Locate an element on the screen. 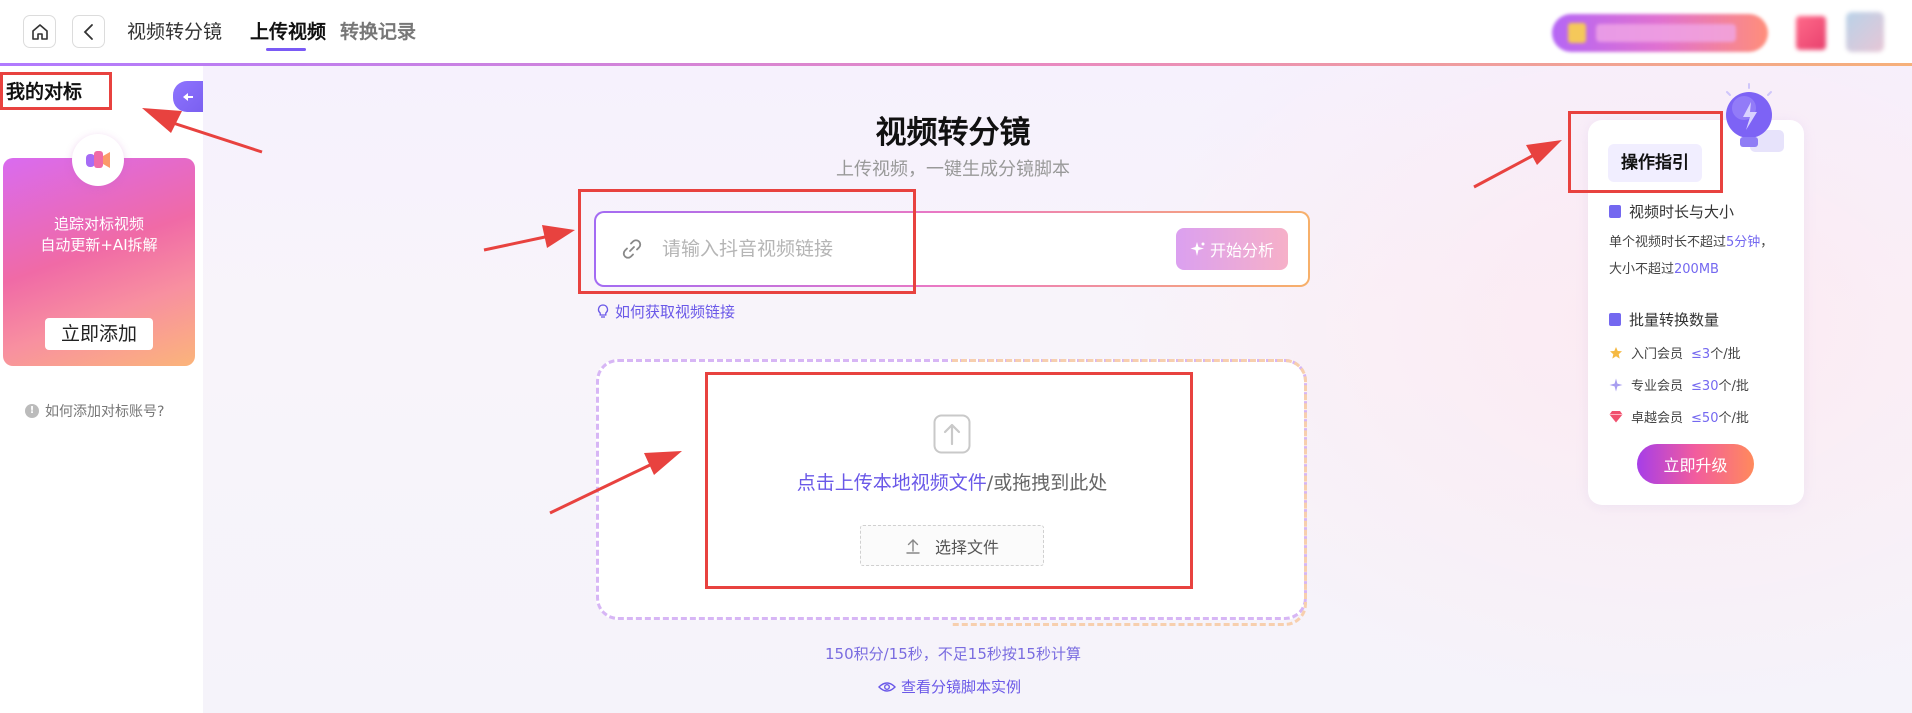 This screenshot has width=1912, height=713. guide-duration-line: 单个视频时长不超过5分钟， is located at coordinates (1691, 243).